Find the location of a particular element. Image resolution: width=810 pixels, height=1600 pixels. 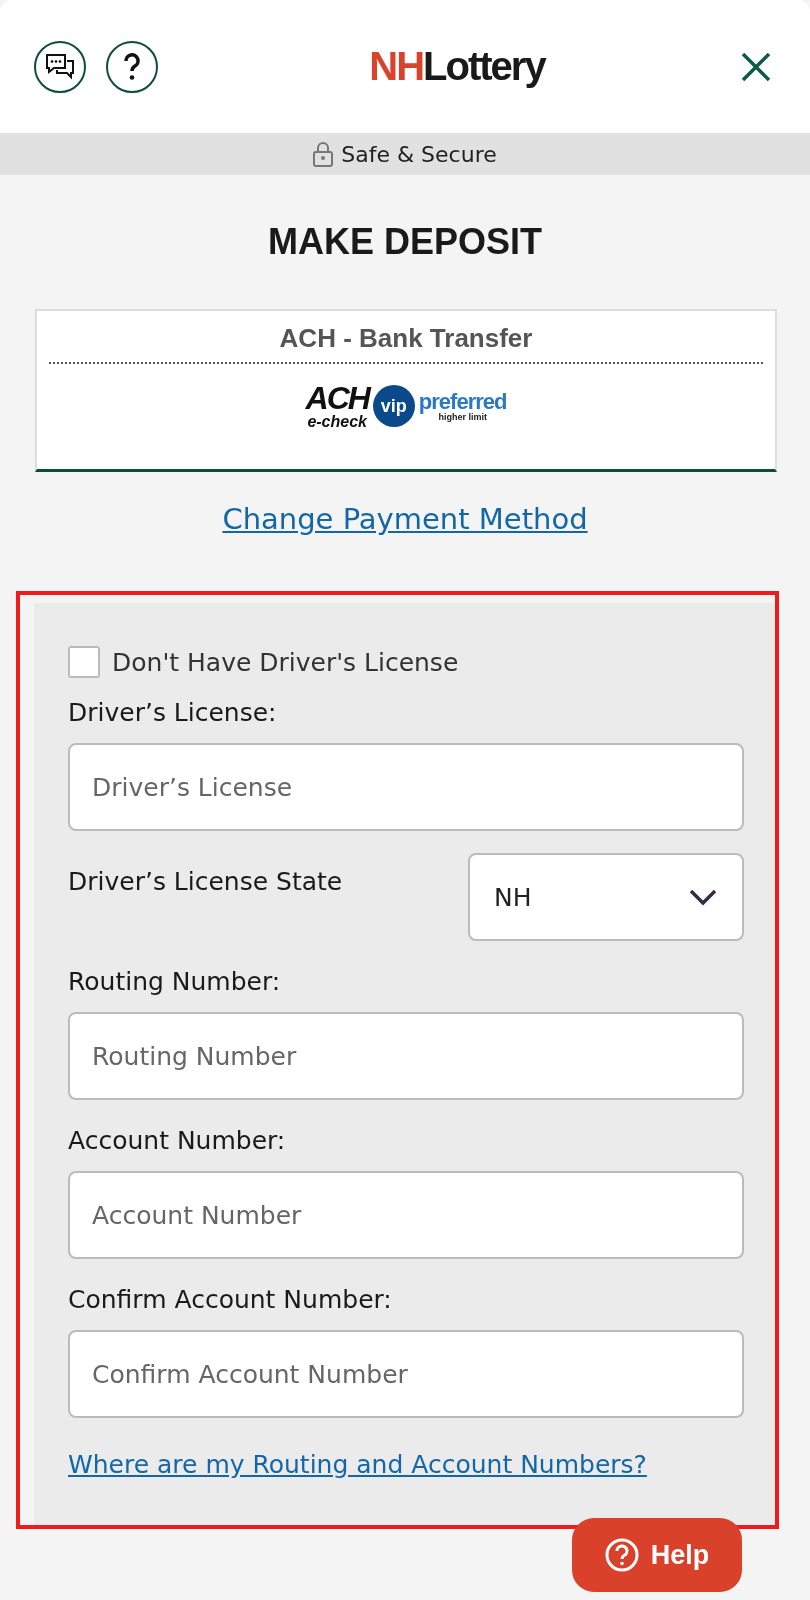

security-label: Safe & Secure is located at coordinates (419, 154).